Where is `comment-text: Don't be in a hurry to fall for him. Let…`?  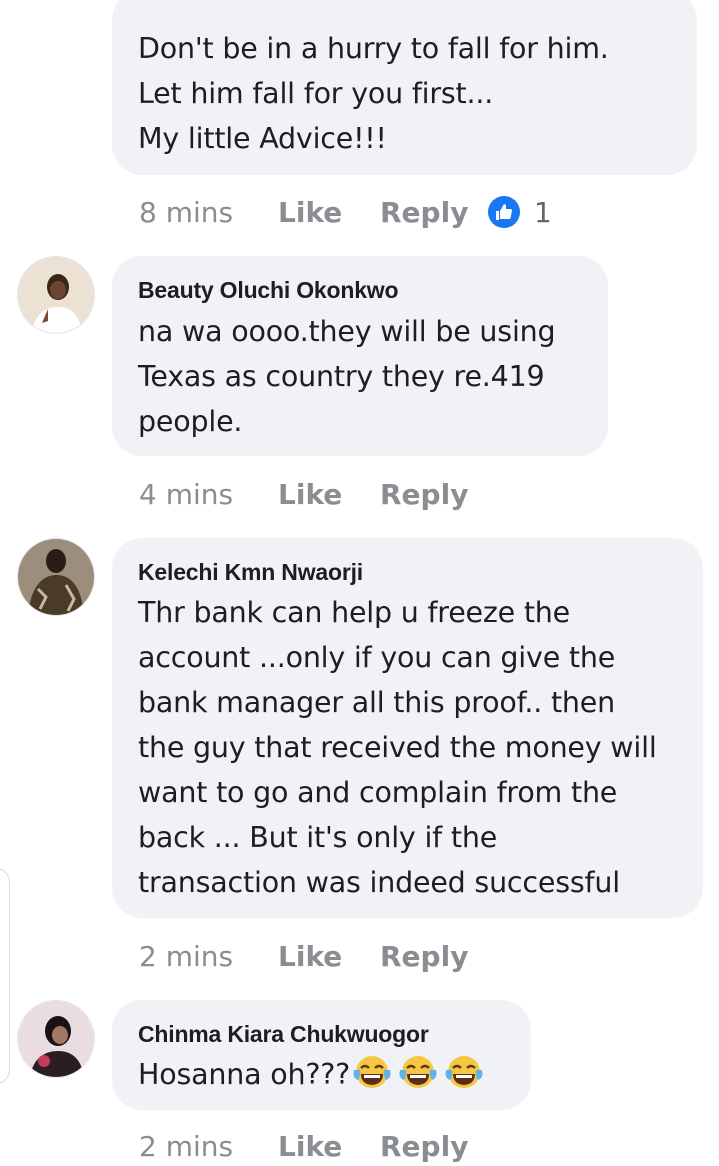 comment-text: Don't be in a hurry to fall for him. Let… is located at coordinates (373, 93).